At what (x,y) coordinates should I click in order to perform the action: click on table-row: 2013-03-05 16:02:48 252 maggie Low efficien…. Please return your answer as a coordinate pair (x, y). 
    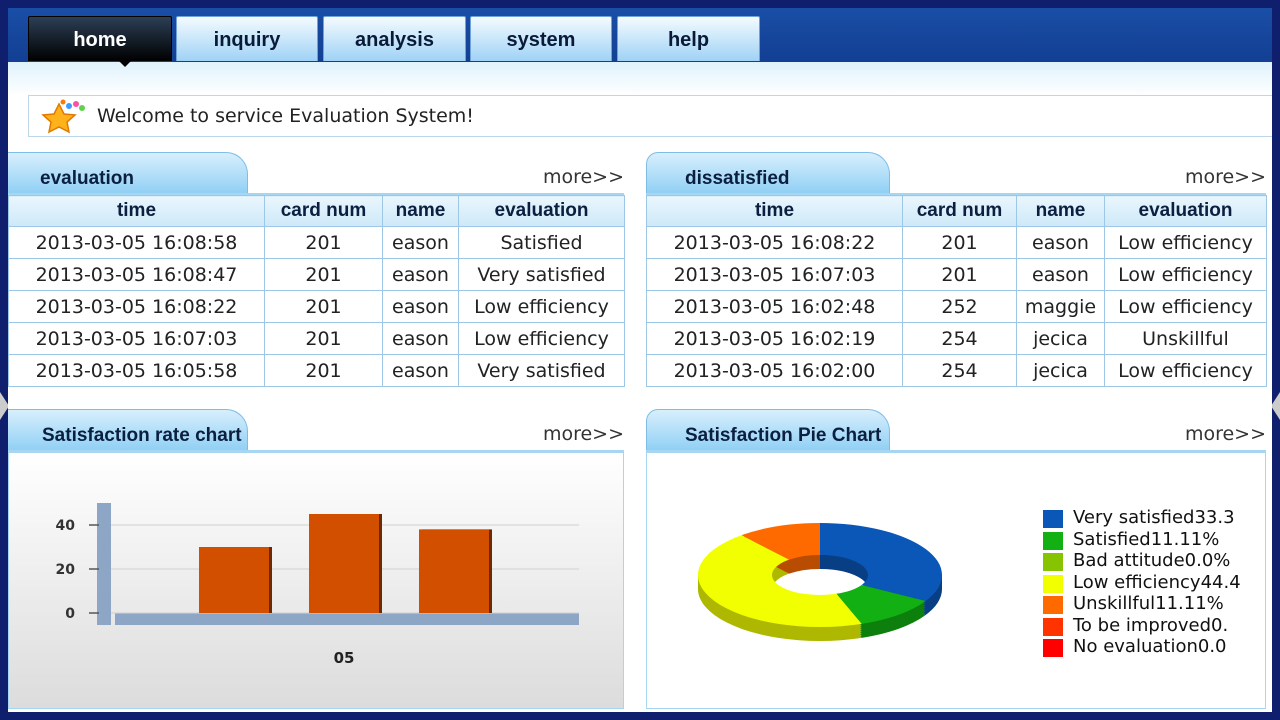
    Looking at the image, I should click on (956, 306).